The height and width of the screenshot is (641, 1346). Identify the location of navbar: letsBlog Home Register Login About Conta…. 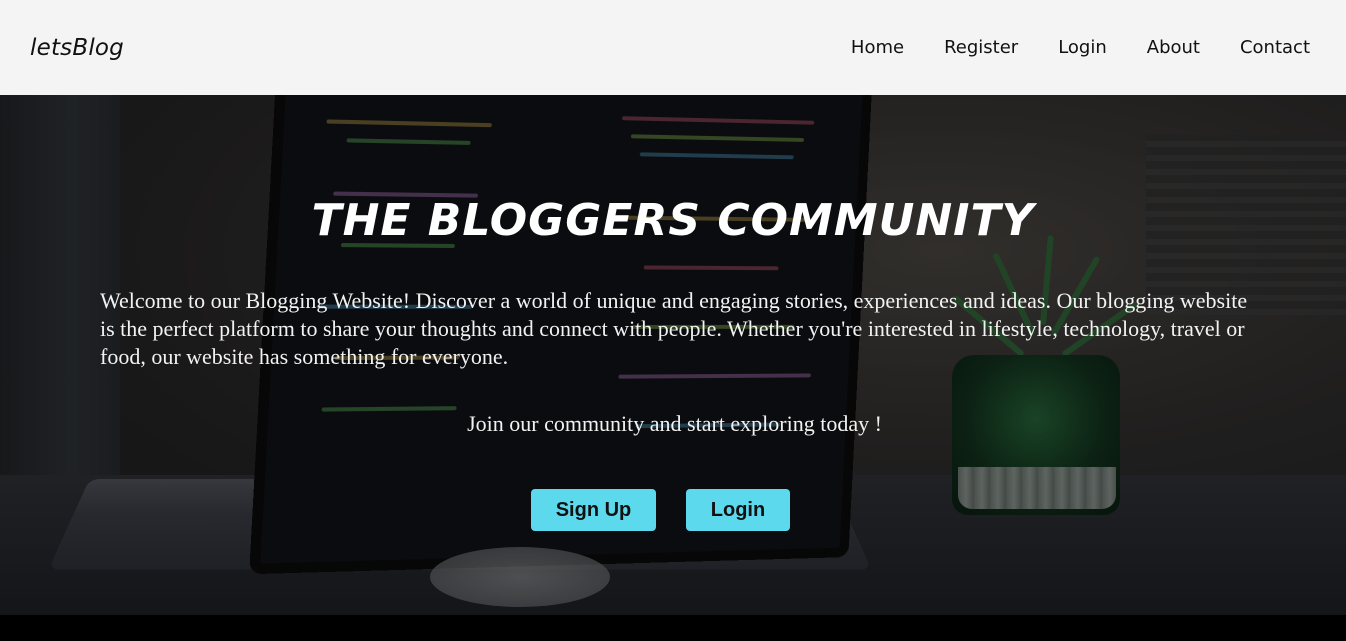
(673, 47).